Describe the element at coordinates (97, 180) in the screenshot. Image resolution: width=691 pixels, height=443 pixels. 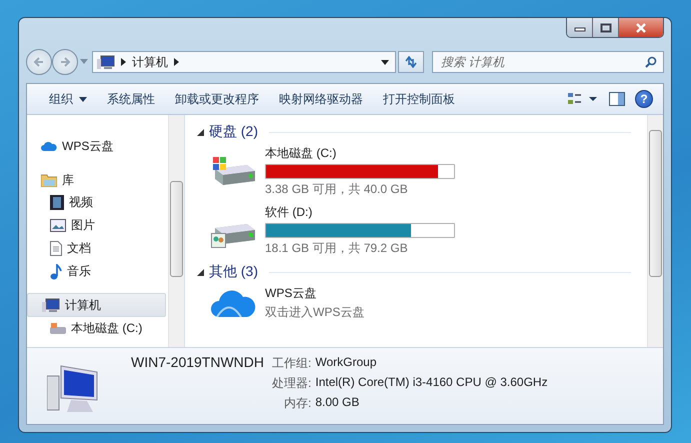
I see `nav-item: 库` at that location.